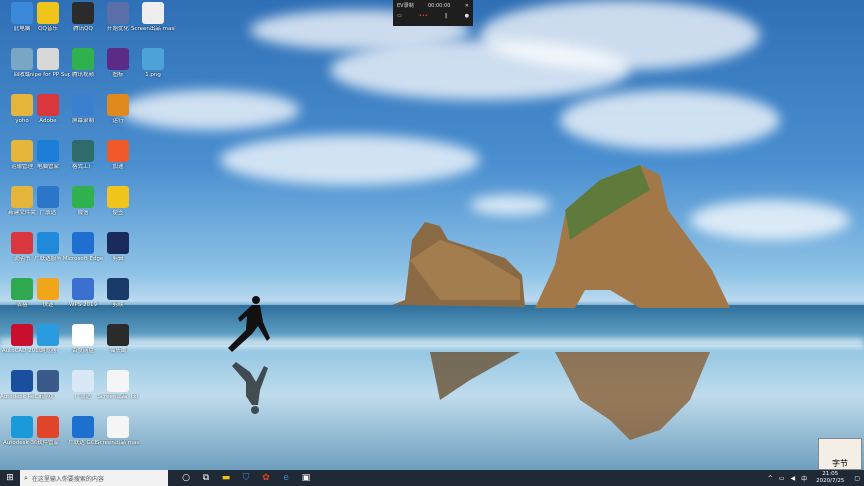 This screenshot has height=486, width=864. I want to click on runner-silhouette, so click(249, 324).